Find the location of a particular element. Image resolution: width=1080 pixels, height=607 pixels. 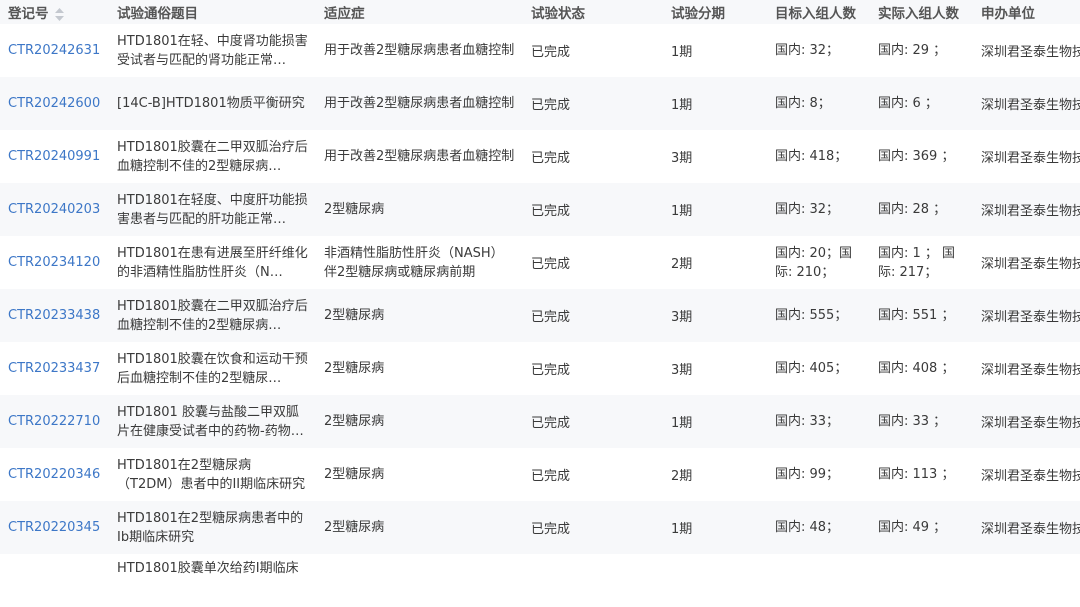

col-header-indication: 适应症 is located at coordinates (344, 14).